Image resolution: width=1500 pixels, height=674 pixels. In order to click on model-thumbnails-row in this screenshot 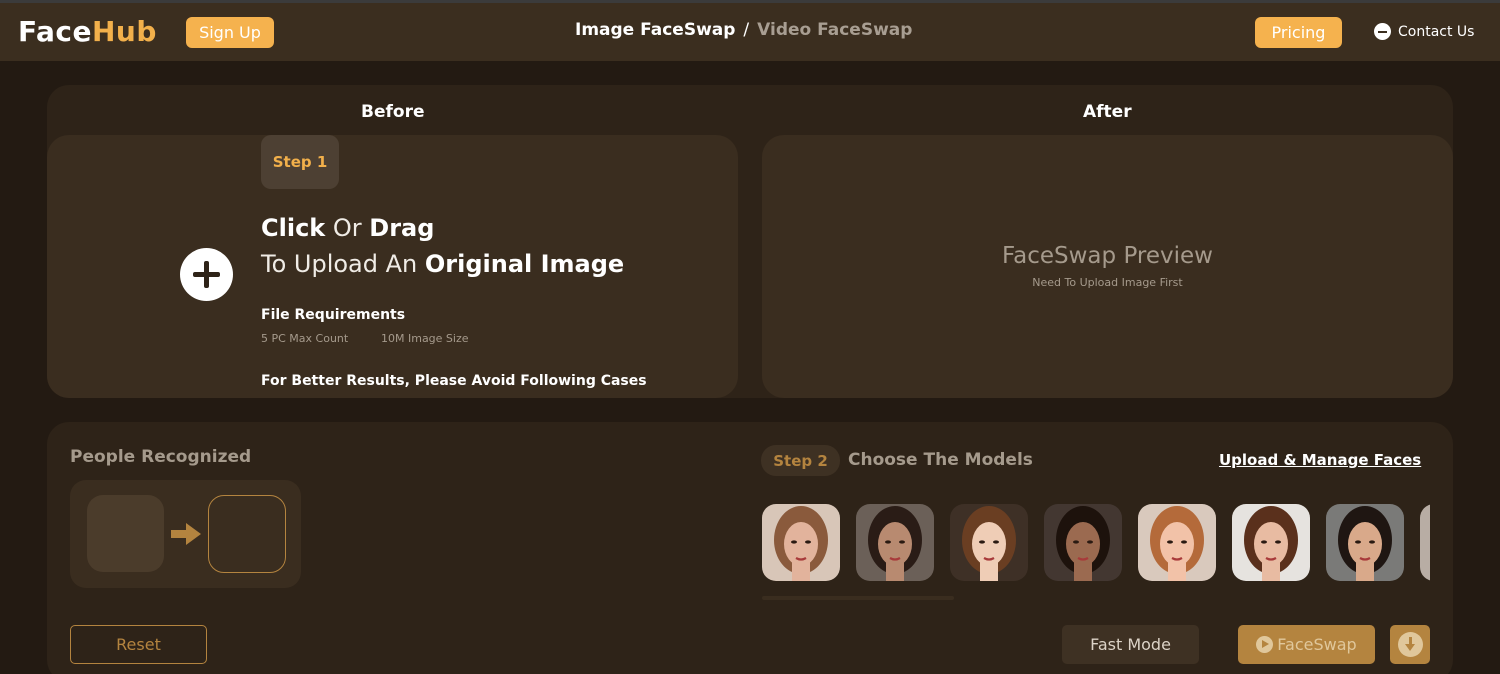, I will do `click(1096, 543)`.